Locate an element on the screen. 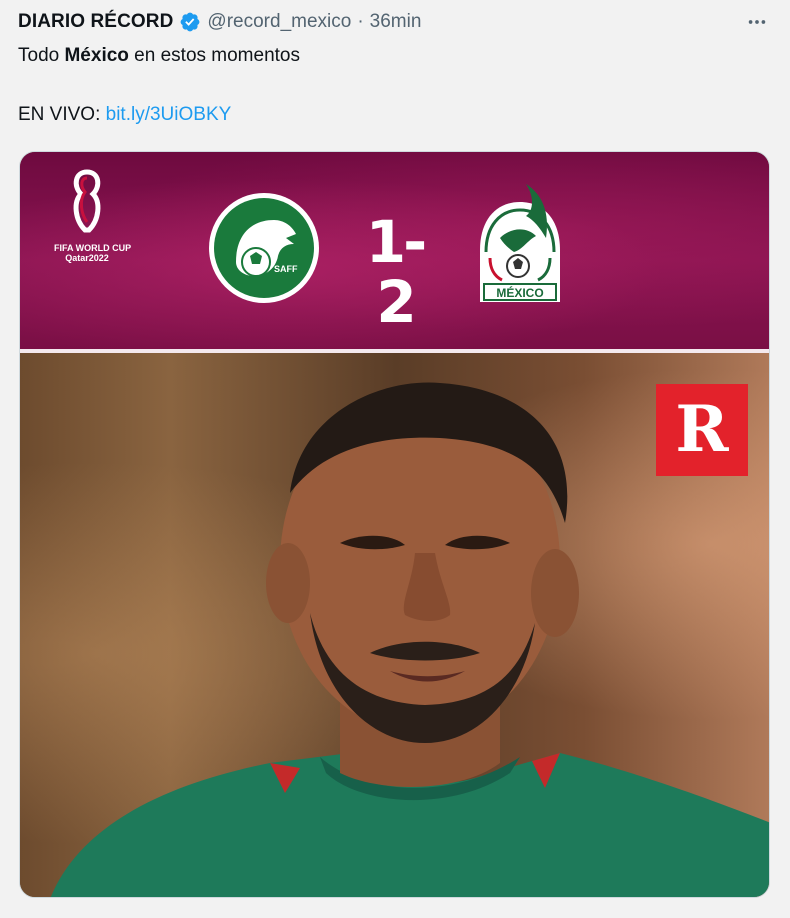 This screenshot has width=790, height=918. mexico-badge-text: MÉXICO is located at coordinates (519, 292).